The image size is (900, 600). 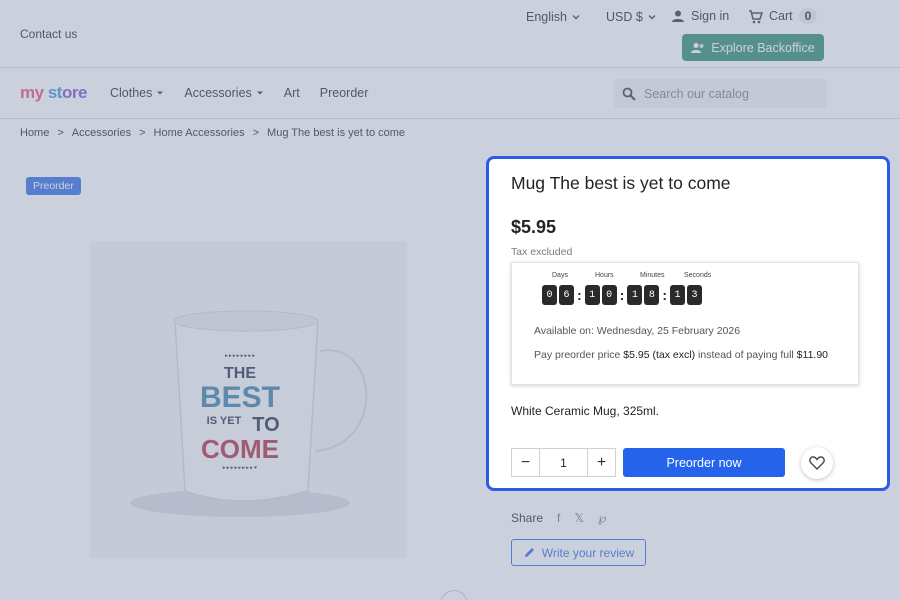 What do you see at coordinates (697, 47) in the screenshot?
I see `users-icon` at bounding box center [697, 47].